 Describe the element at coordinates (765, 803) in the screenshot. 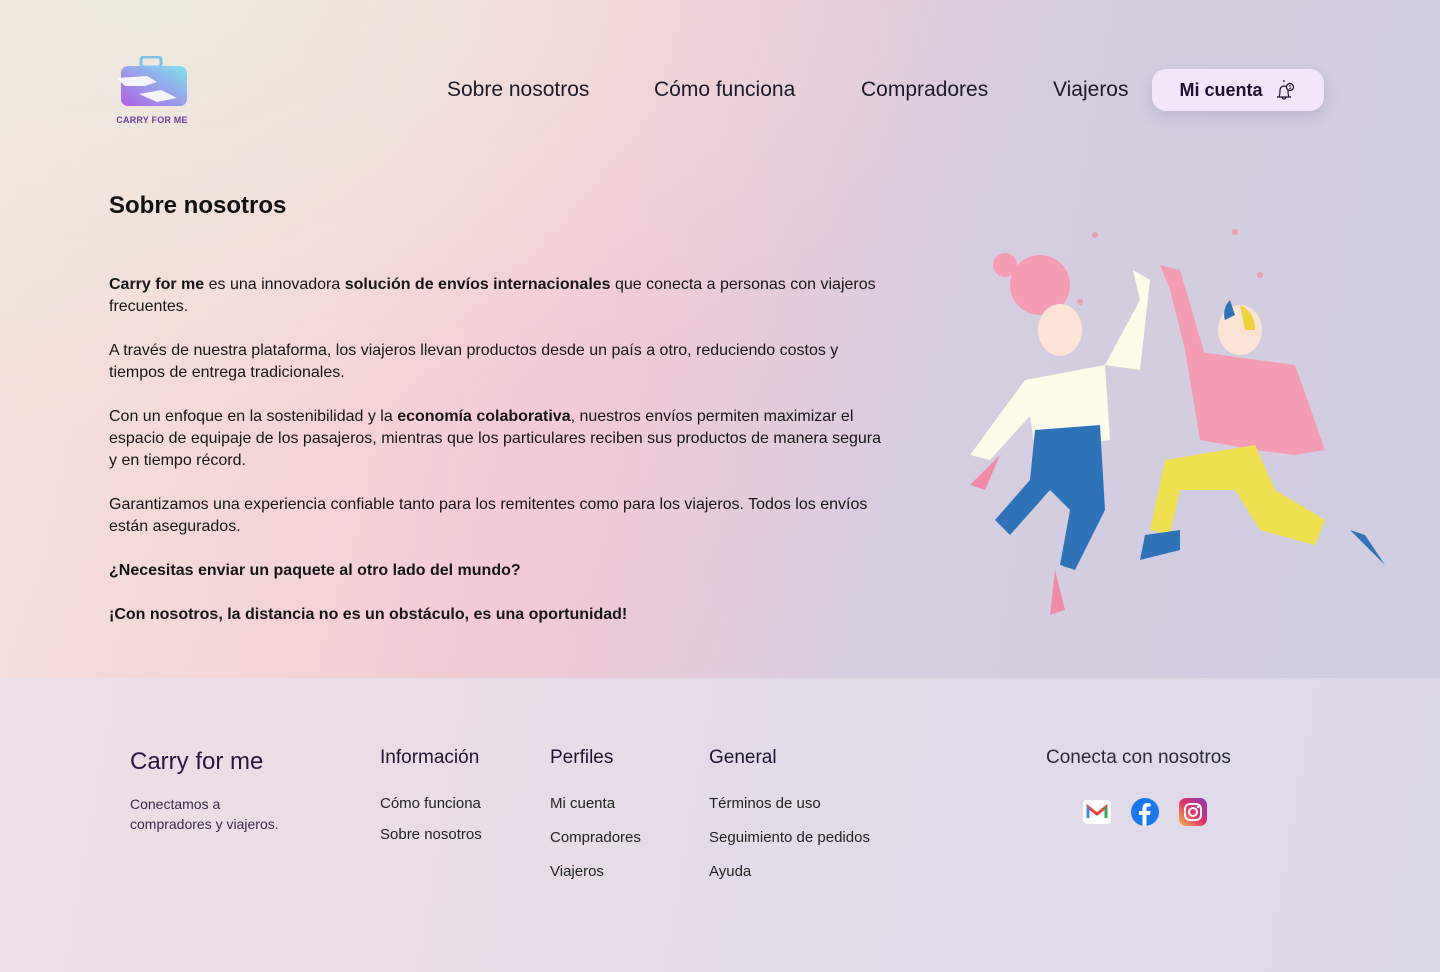

I see `footer-link-terminos: Términos de uso` at that location.